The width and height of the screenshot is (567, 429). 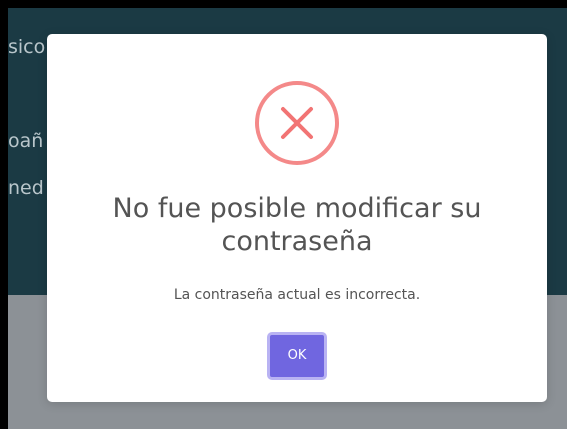 What do you see at coordinates (27, 47) in the screenshot?
I see `background-text-1: sico` at bounding box center [27, 47].